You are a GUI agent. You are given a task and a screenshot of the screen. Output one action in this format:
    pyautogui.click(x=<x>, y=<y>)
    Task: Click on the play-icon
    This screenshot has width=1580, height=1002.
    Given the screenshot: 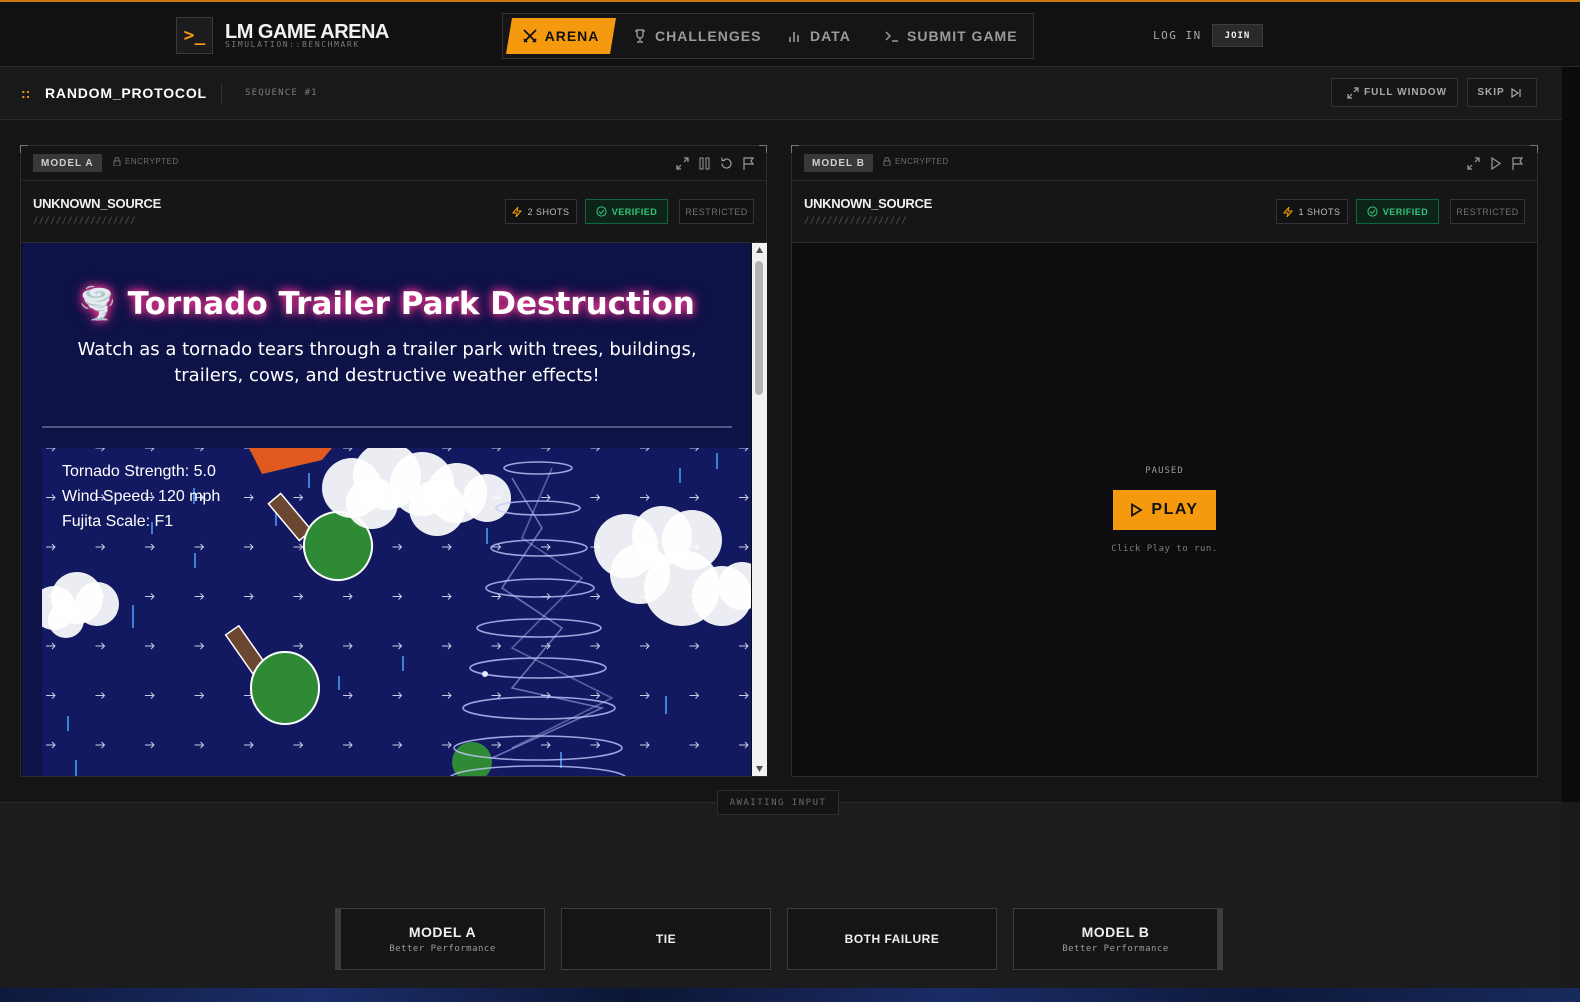 What is the action you would take?
    pyautogui.click(x=1495, y=163)
    